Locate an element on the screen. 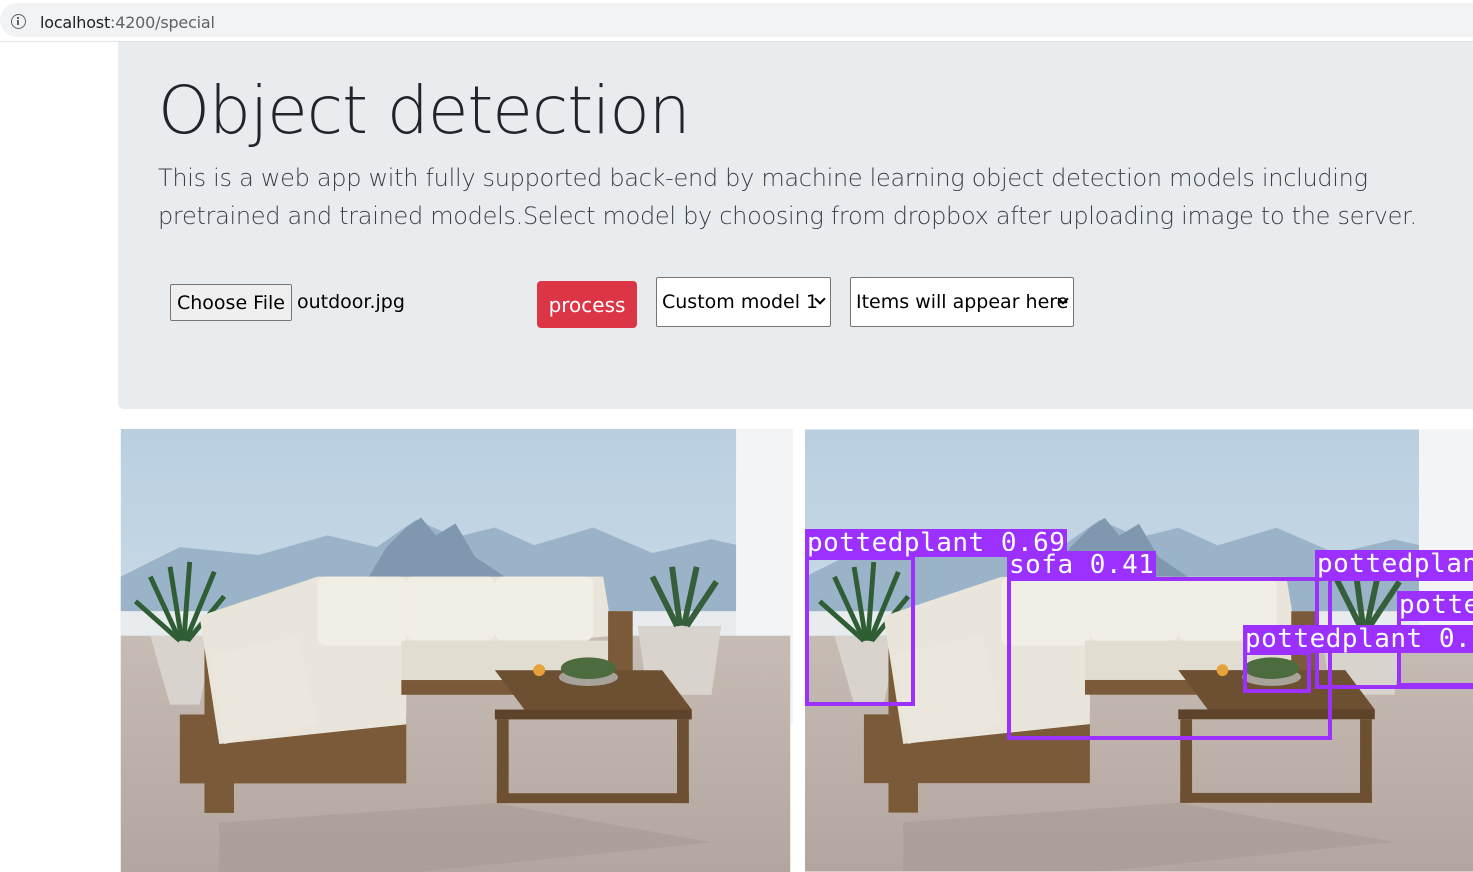  items-select: Items will appear here is located at coordinates (962, 302).